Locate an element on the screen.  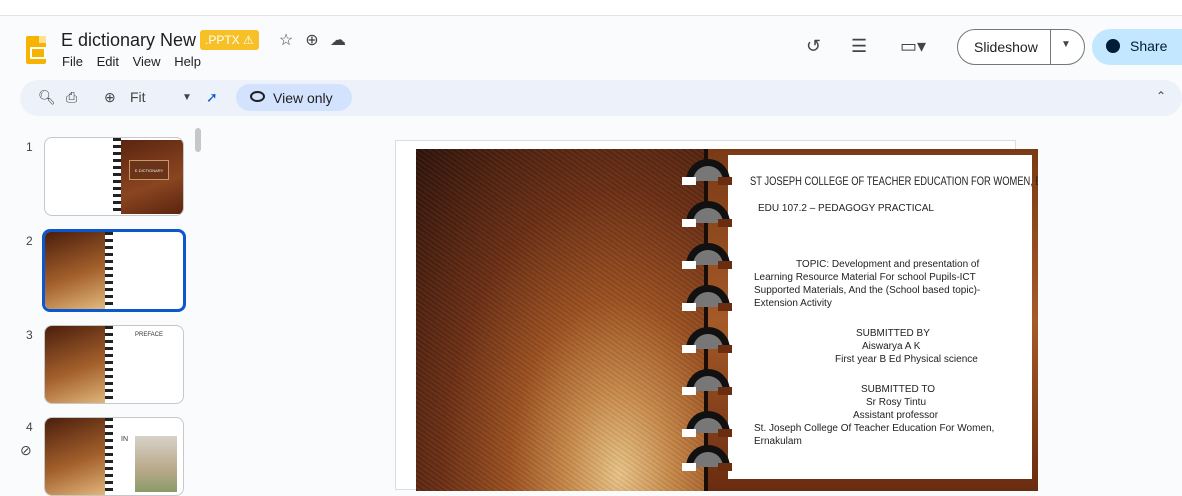
slide-thumbnail-3: PREFACE is located at coordinates (114, 364).